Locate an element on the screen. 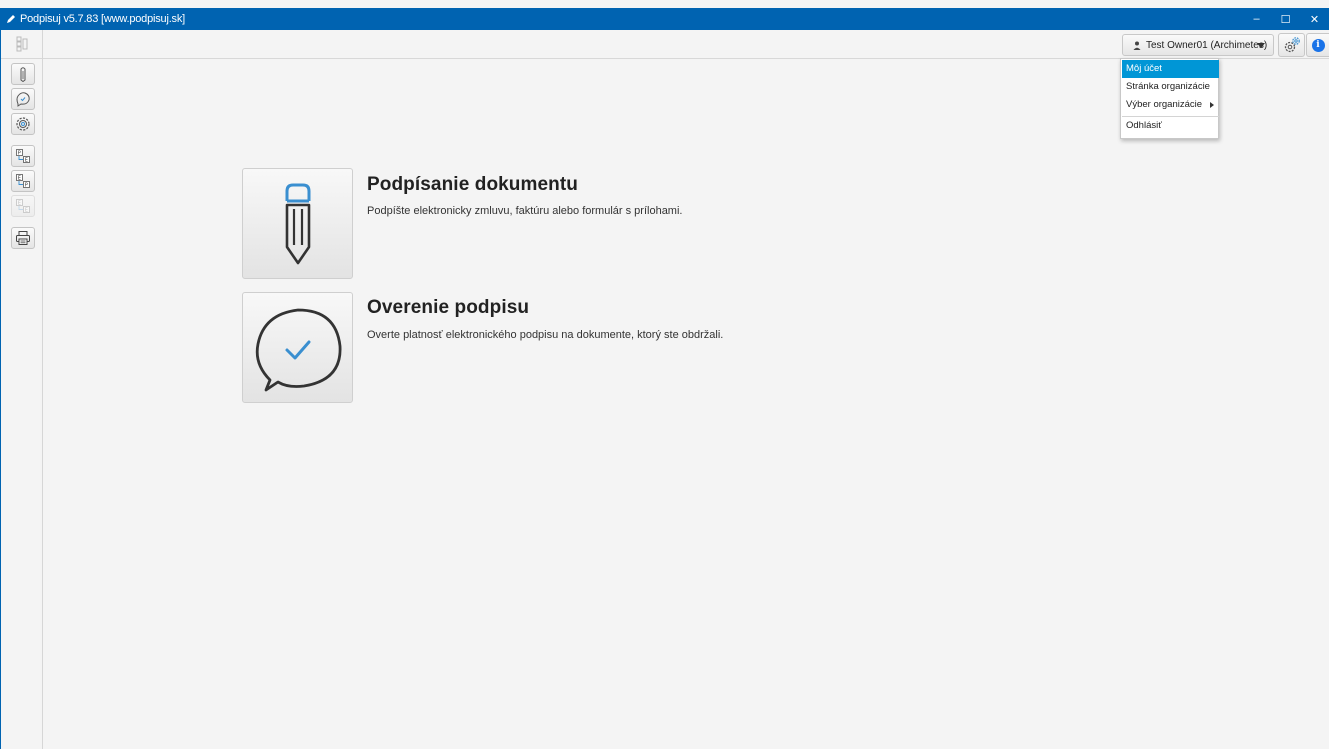 The width and height of the screenshot is (1329, 749). info-icon: i is located at coordinates (1318, 45).